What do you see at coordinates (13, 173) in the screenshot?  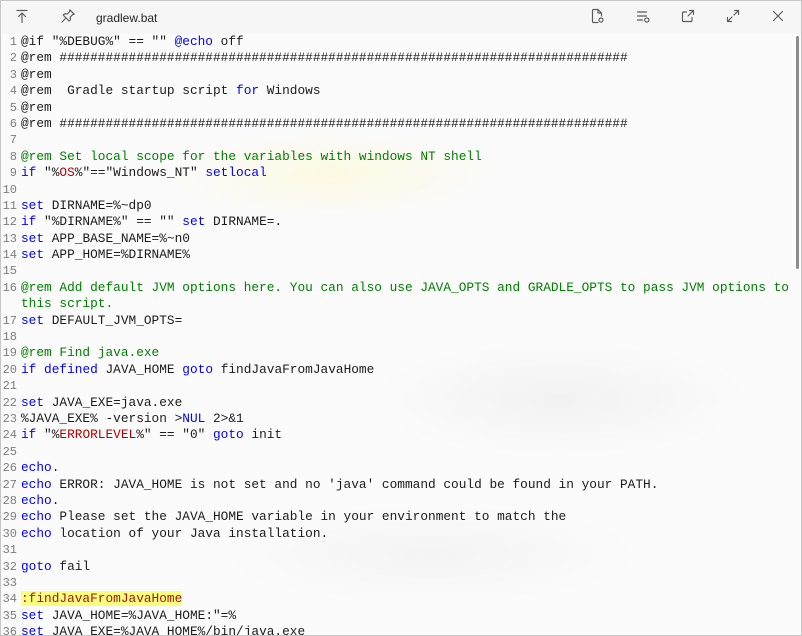 I see `line-number: 9` at bounding box center [13, 173].